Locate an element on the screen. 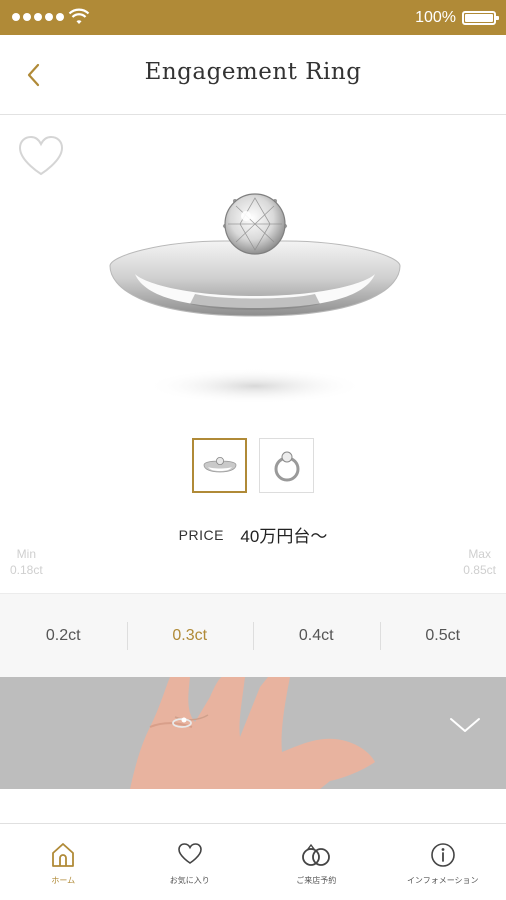 The width and height of the screenshot is (506, 900). tab-reservation: ご来店予約 is located at coordinates (316, 862).